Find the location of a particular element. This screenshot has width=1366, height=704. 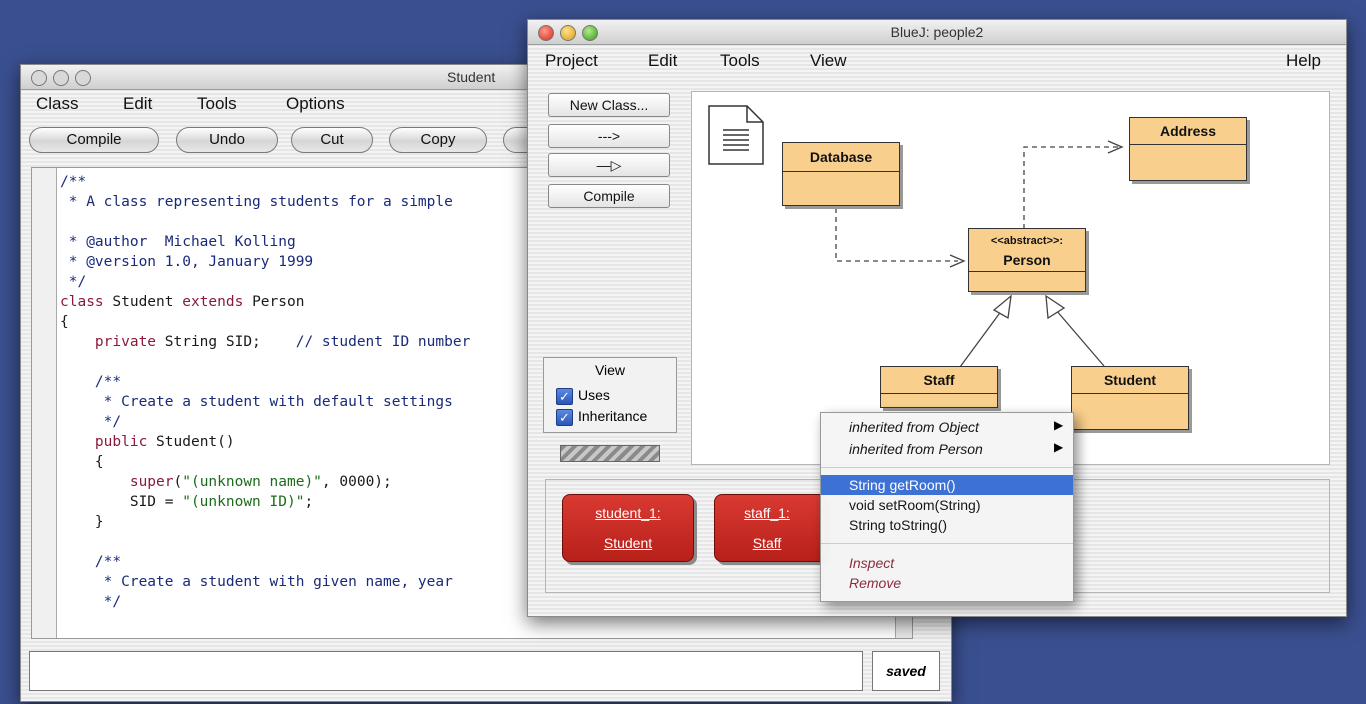

class-database: Database is located at coordinates (841, 174).